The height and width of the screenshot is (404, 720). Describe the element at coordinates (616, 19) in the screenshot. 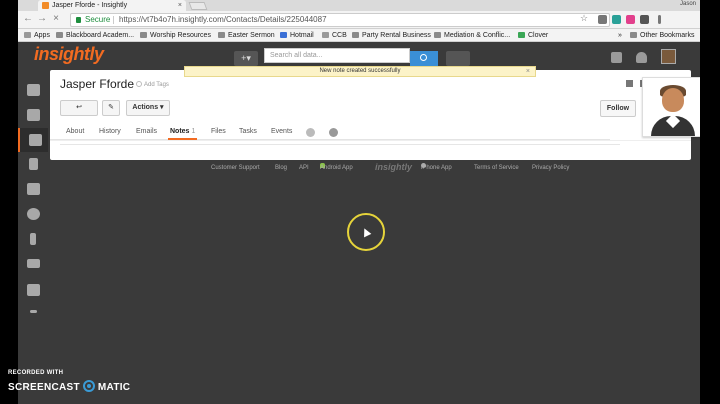

I see `screencast-extension-icon` at that location.